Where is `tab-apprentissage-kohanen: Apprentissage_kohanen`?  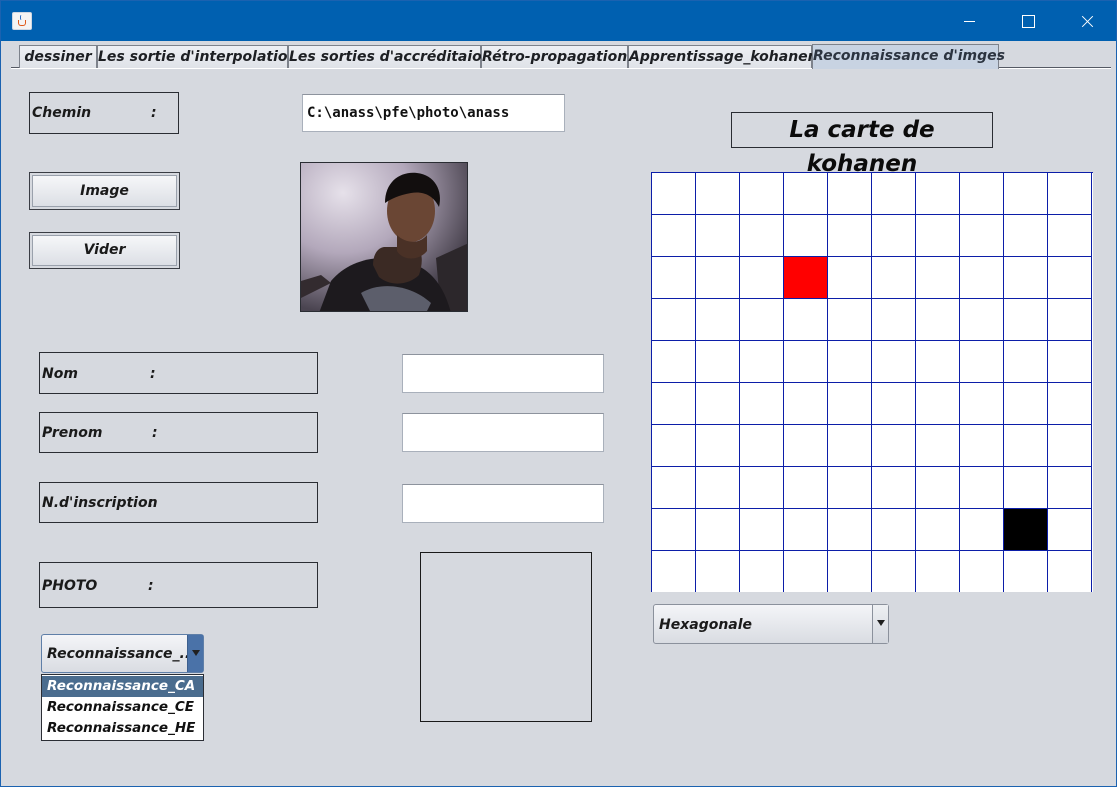 tab-apprentissage-kohanen: Apprentissage_kohanen is located at coordinates (723, 56).